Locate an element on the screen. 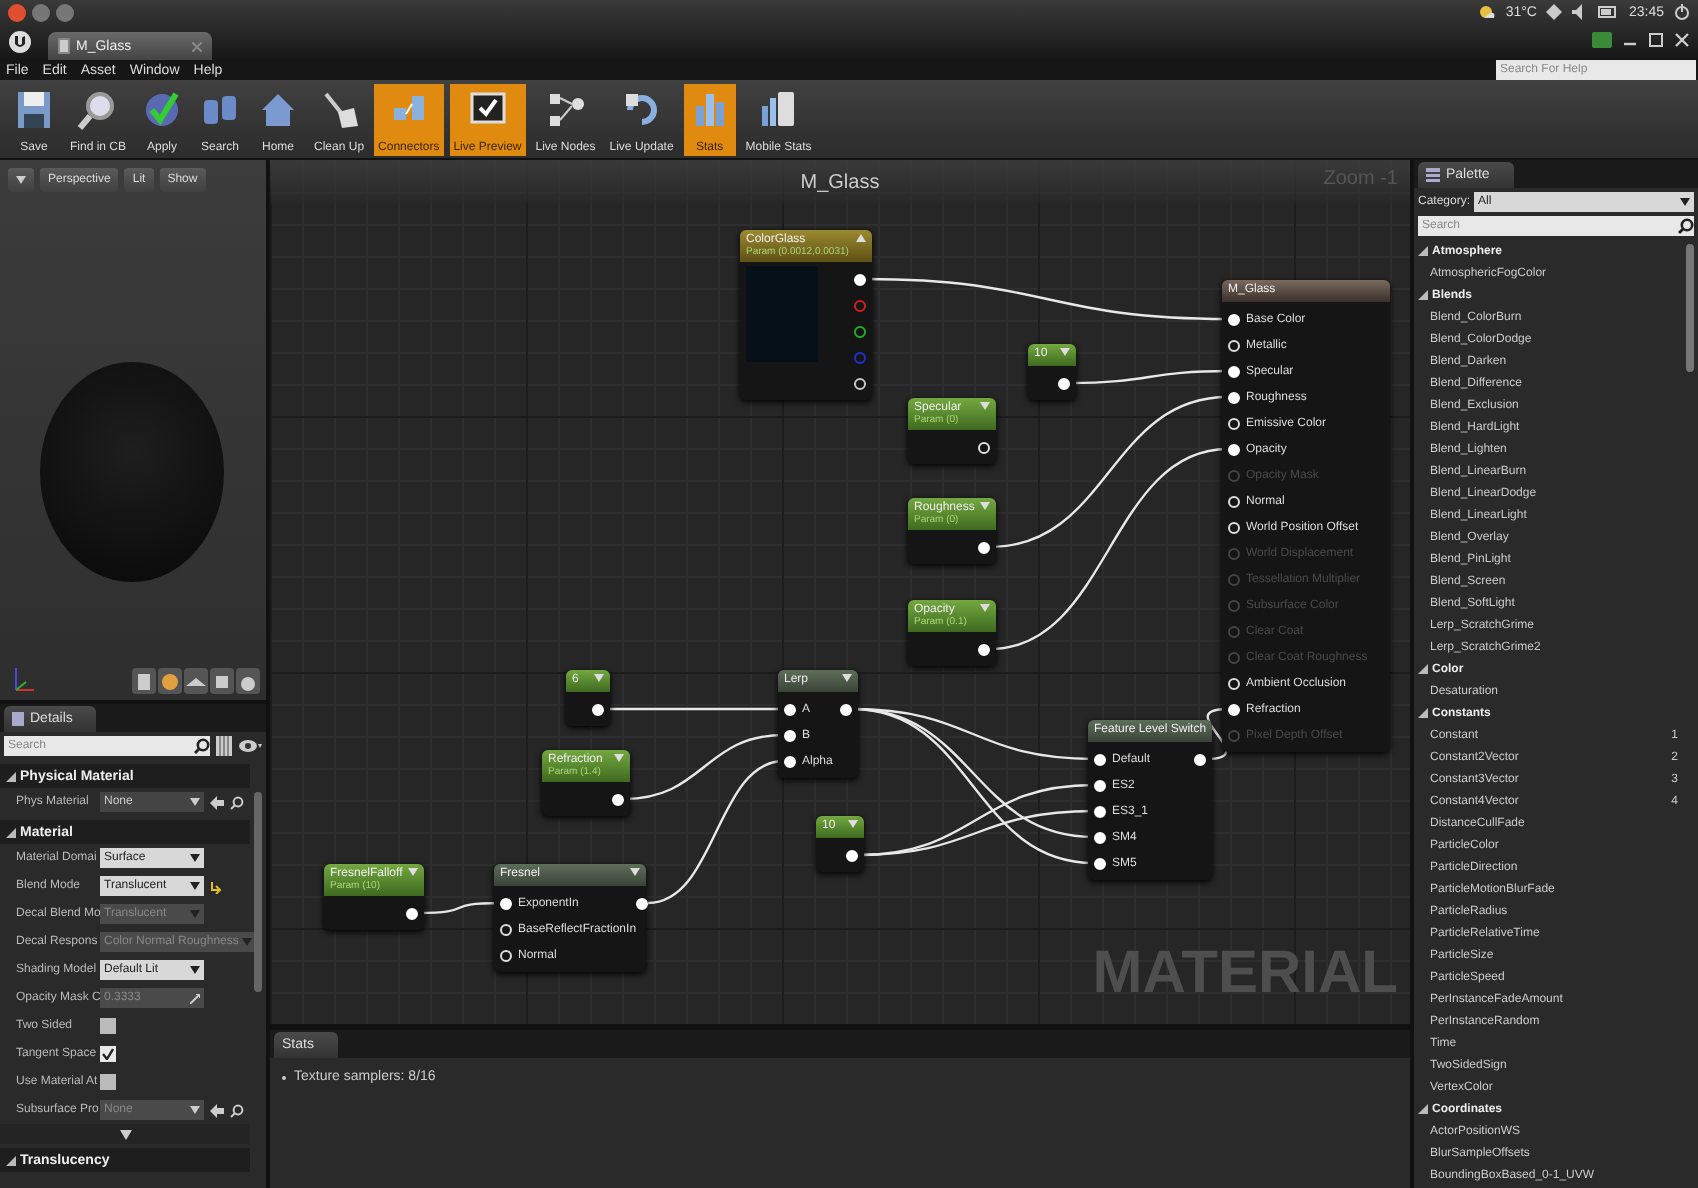 This screenshot has height=1188, width=1698. axis-gizmo-icon is located at coordinates (24, 678).